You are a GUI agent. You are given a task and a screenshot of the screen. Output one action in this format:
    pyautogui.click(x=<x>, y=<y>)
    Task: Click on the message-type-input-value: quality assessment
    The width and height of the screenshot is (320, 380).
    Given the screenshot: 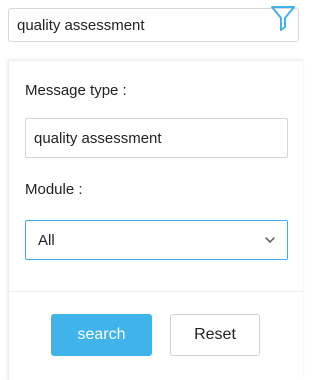 What is the action you would take?
    pyautogui.click(x=98, y=138)
    